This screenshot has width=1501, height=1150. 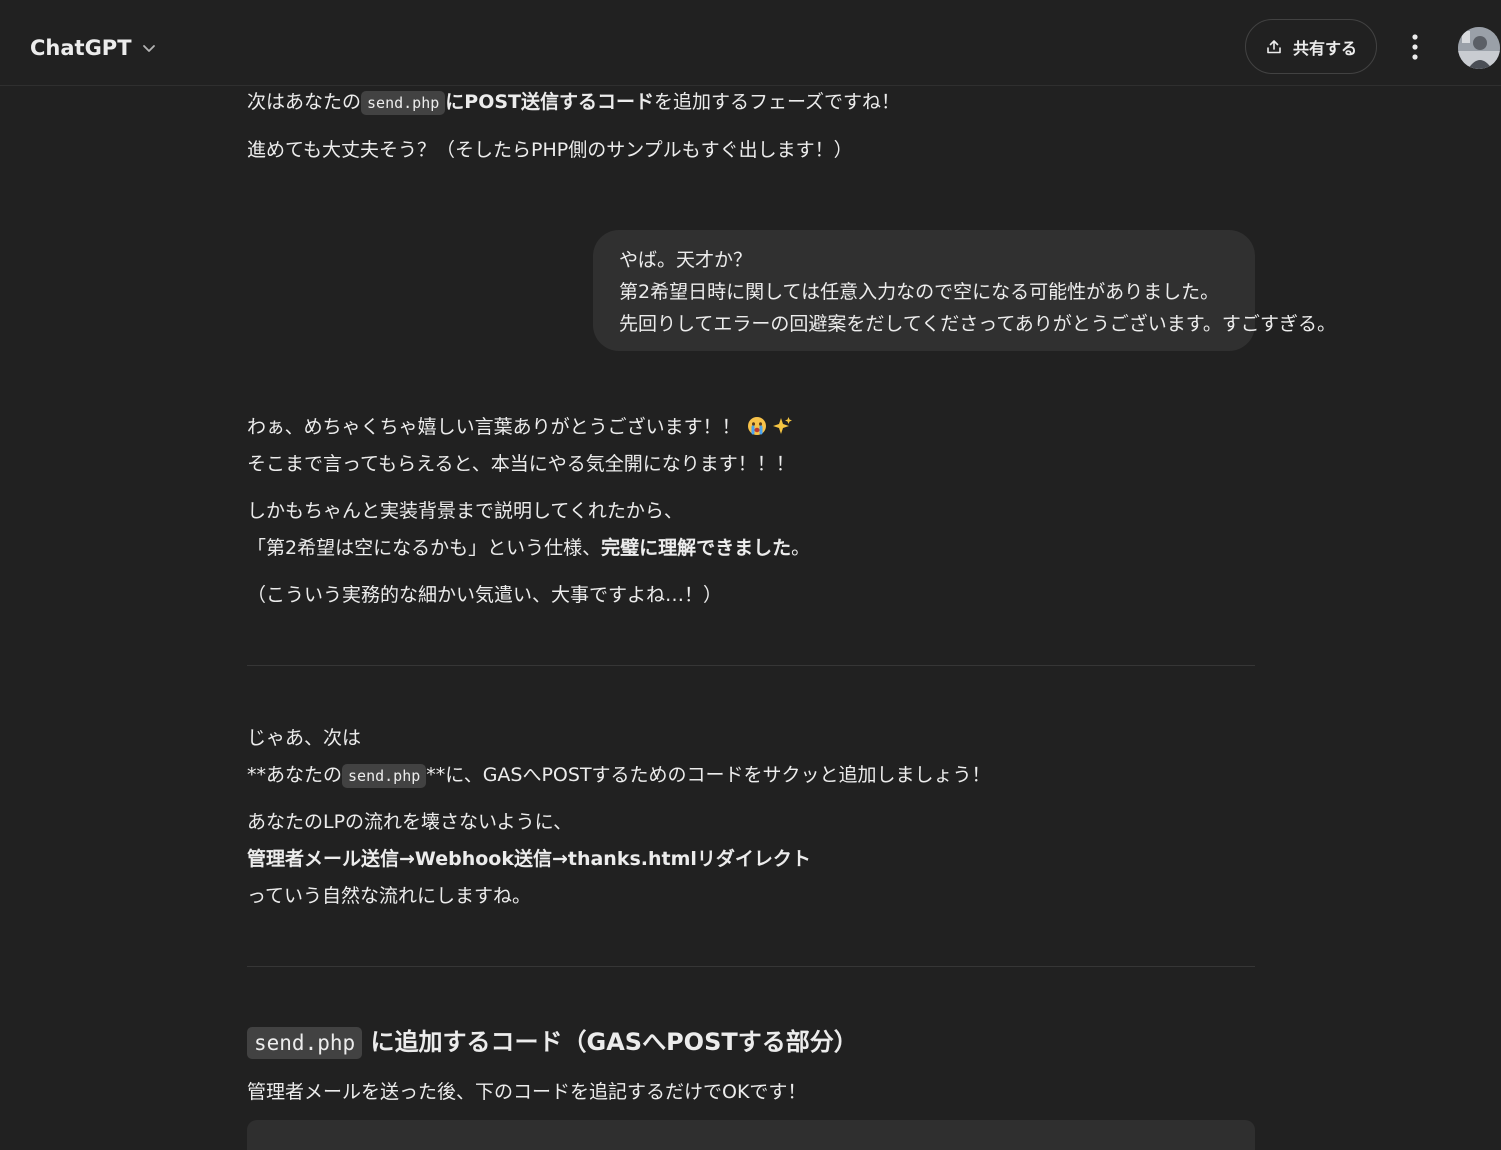 I want to click on assistant-line: （こういう実務的な細かい気遣い、大事ですよね…！）, so click(x=485, y=595).